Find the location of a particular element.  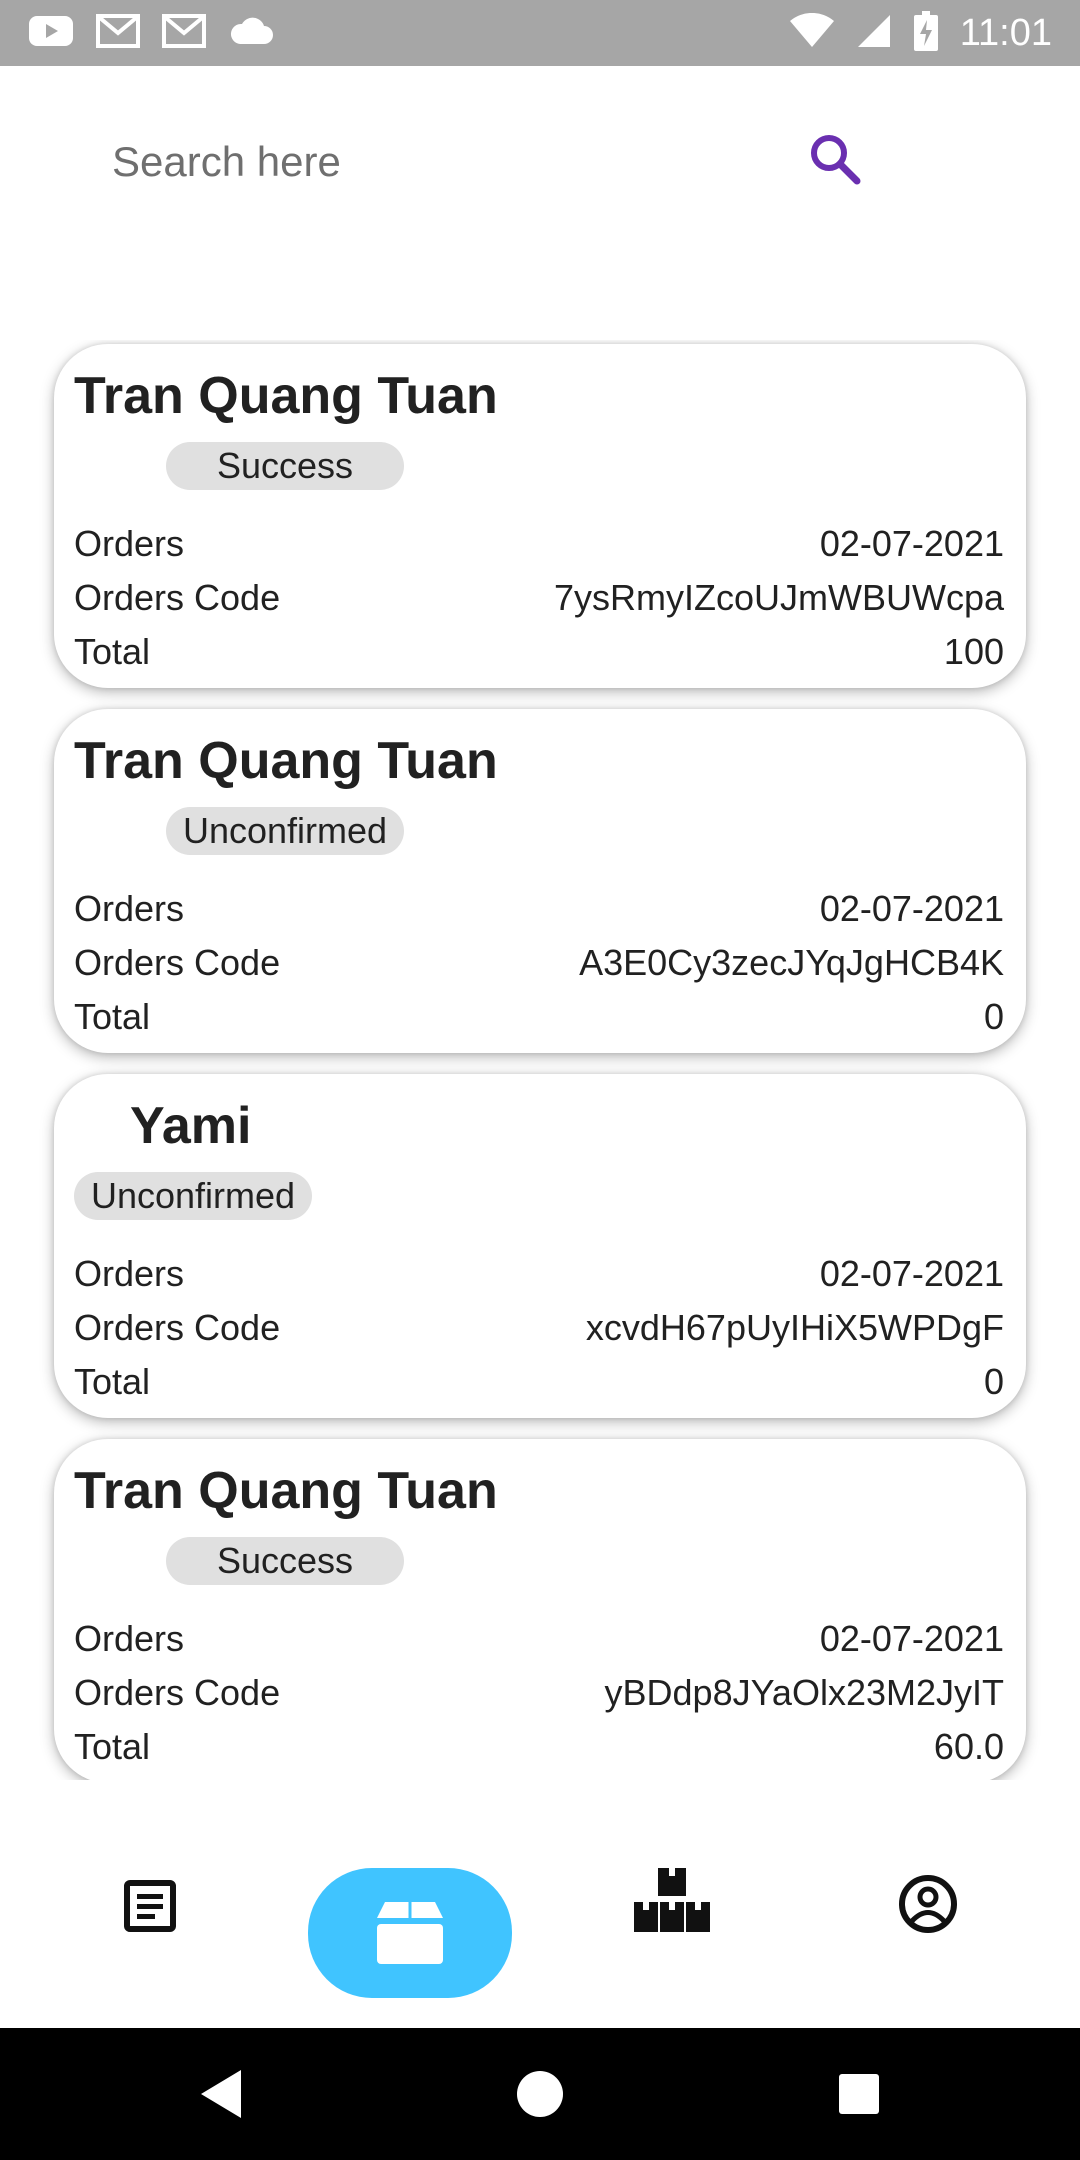

account-icon is located at coordinates (928, 1904).